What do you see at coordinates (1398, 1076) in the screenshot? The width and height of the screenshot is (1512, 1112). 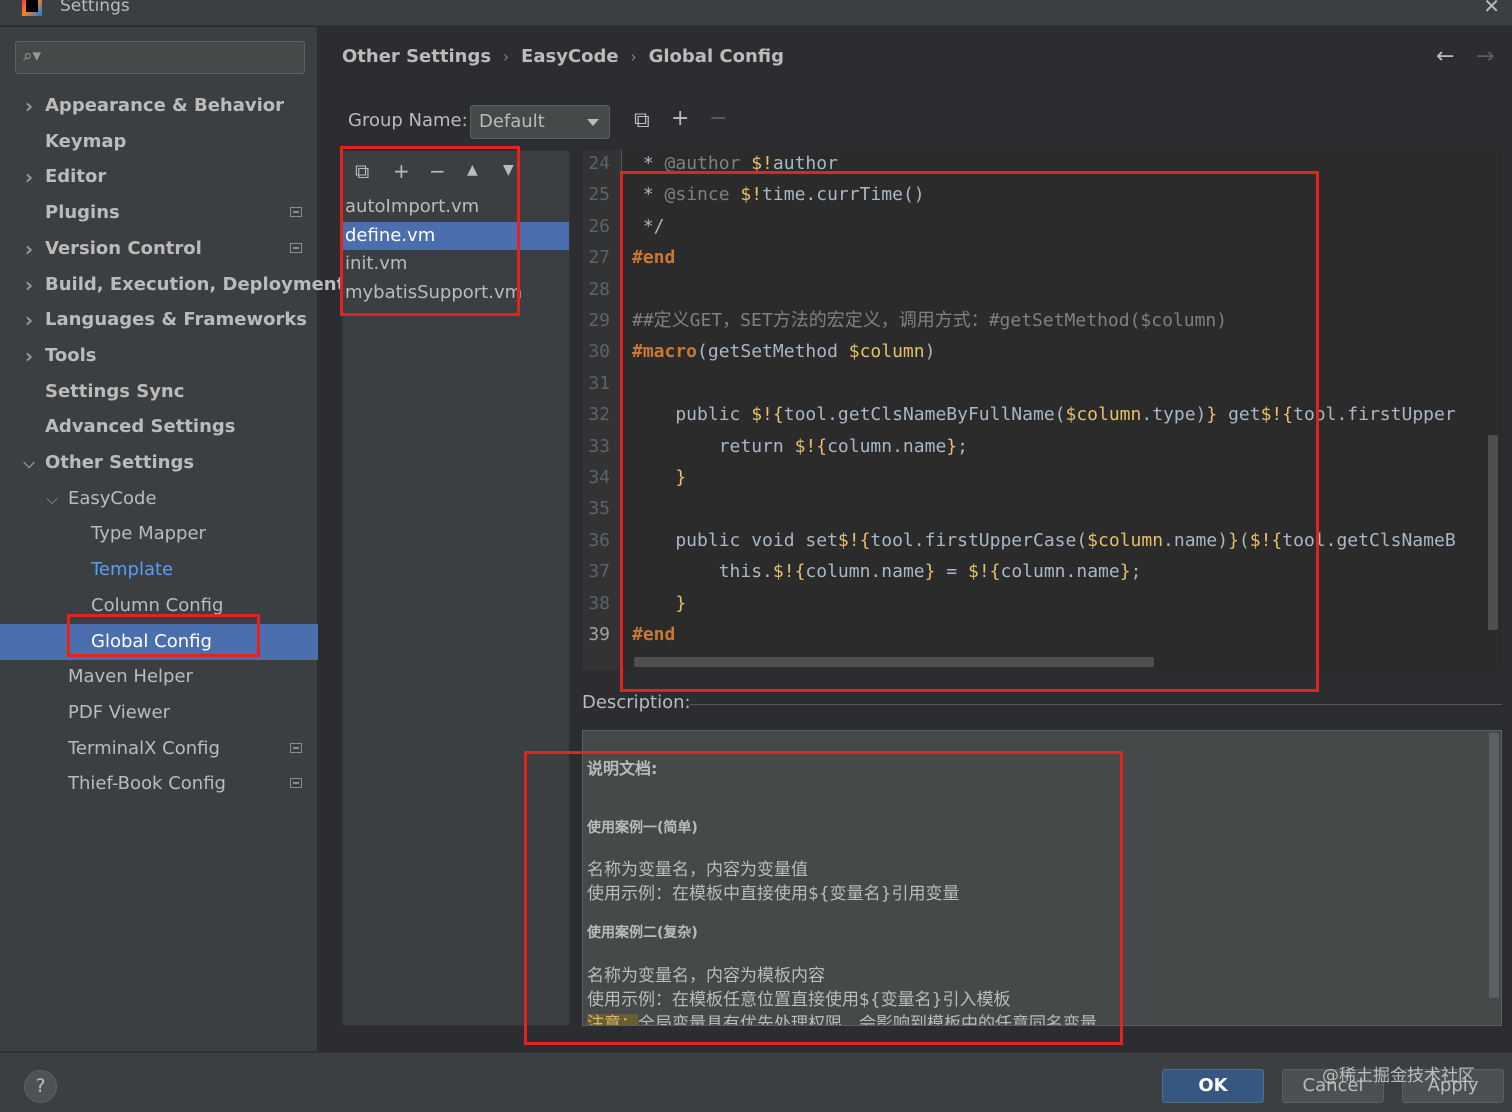 I see `watermark: @稀土掘金技术社区` at bounding box center [1398, 1076].